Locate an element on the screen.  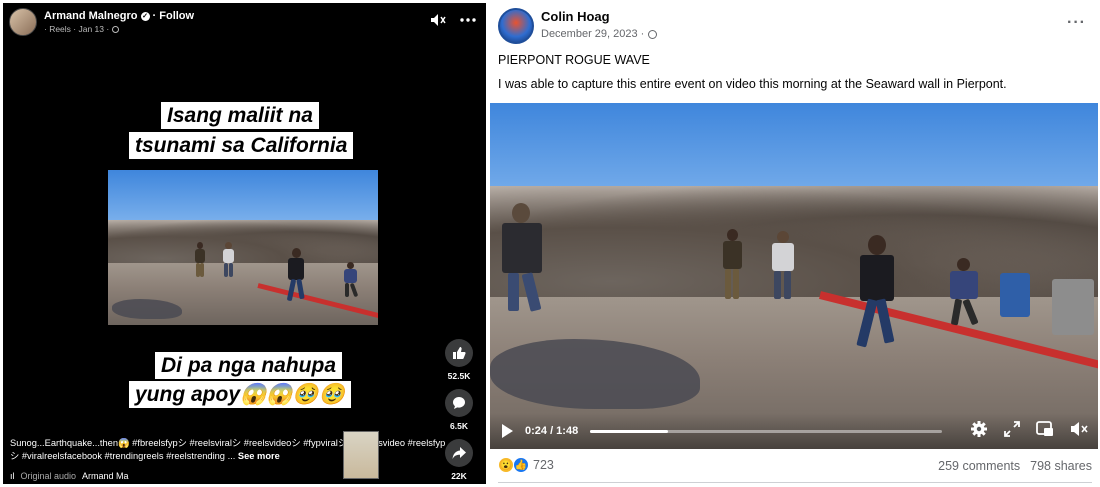
reel-comment-action: 6.5K is located at coordinates (459, 410).